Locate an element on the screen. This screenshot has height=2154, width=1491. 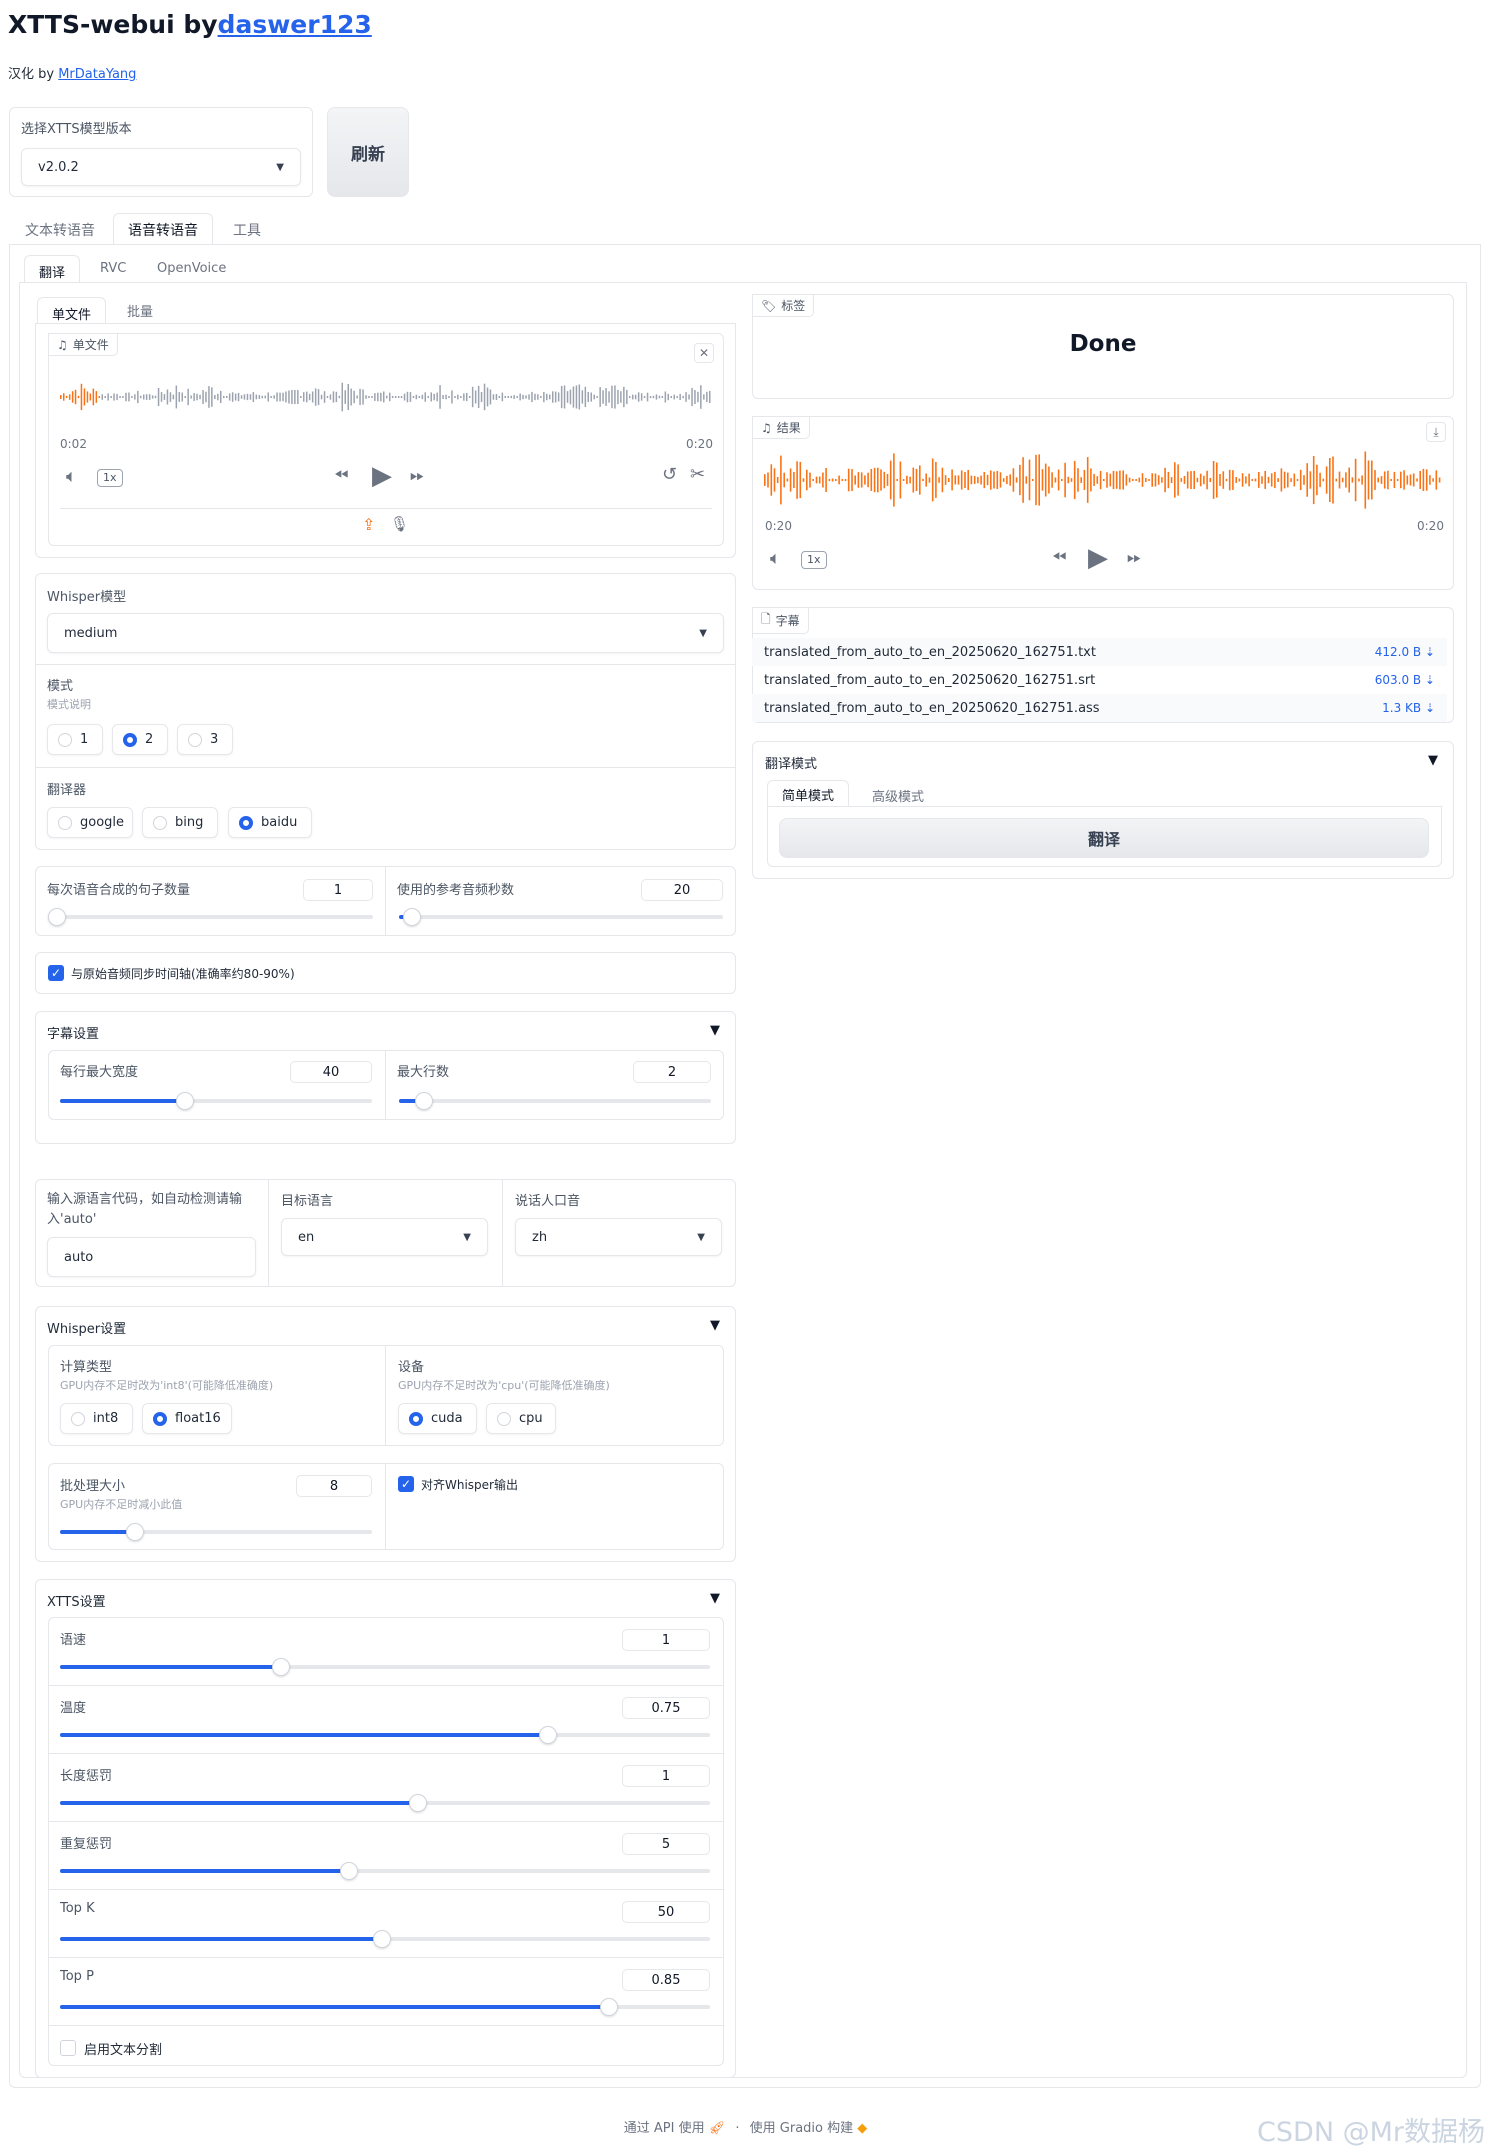
refresh-button: 刷新 is located at coordinates (368, 152).